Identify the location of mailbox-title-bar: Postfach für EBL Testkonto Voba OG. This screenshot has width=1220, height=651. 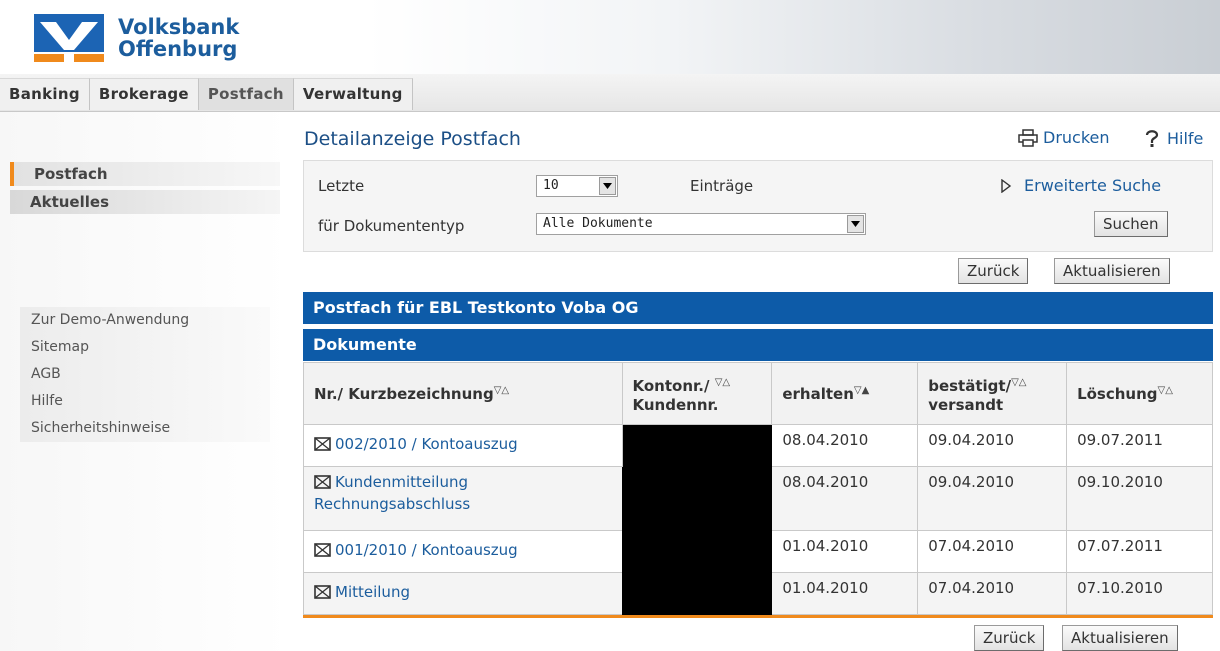
(758, 308).